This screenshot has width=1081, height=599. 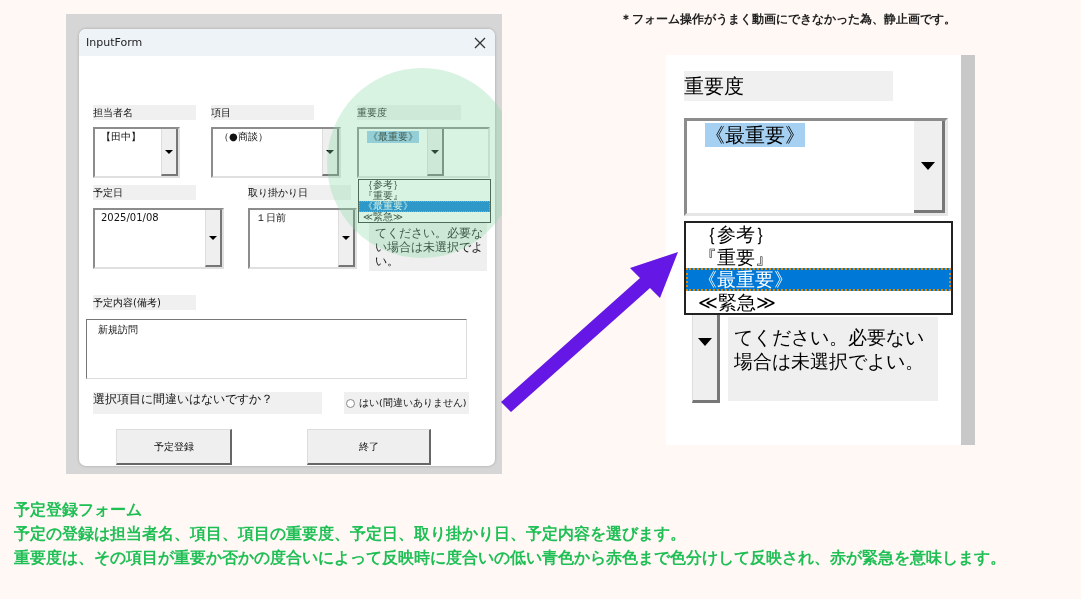 I want to click on combo-box: 【田中】, so click(x=136, y=152).